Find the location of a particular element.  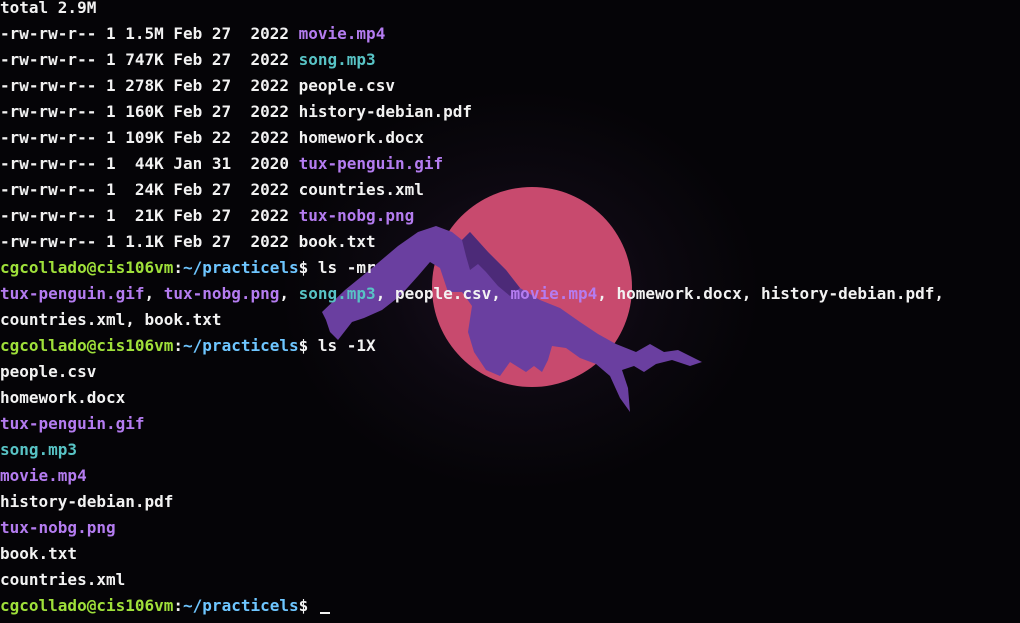

text-segment: $ ls -1X is located at coordinates (337, 345).